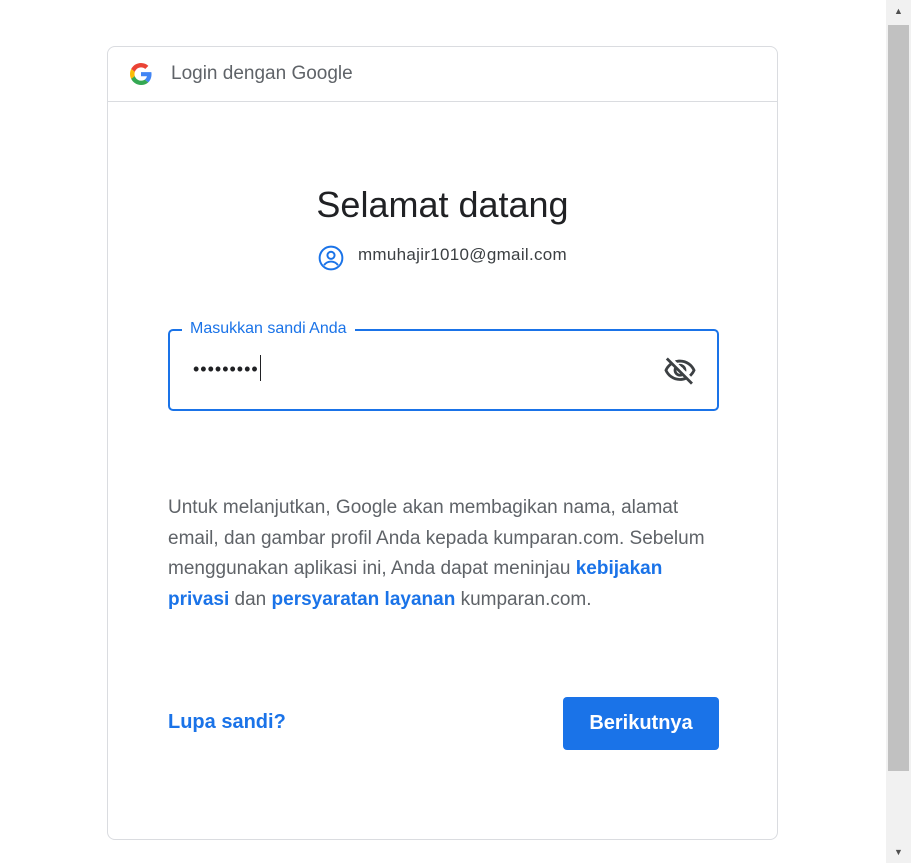 The image size is (911, 863). What do you see at coordinates (442, 74) in the screenshot?
I see `card-header: Login dengan Google` at bounding box center [442, 74].